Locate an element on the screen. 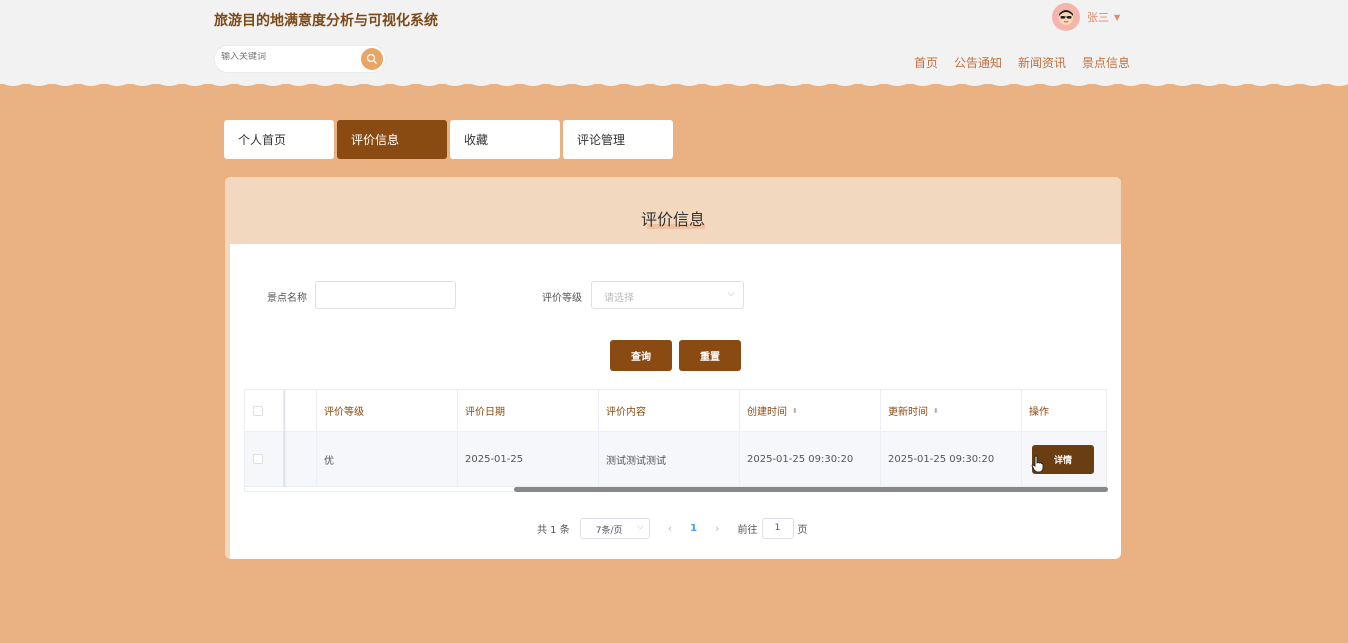 This screenshot has width=1348, height=643. col-created: 创建时间 ⬍ is located at coordinates (810, 410).